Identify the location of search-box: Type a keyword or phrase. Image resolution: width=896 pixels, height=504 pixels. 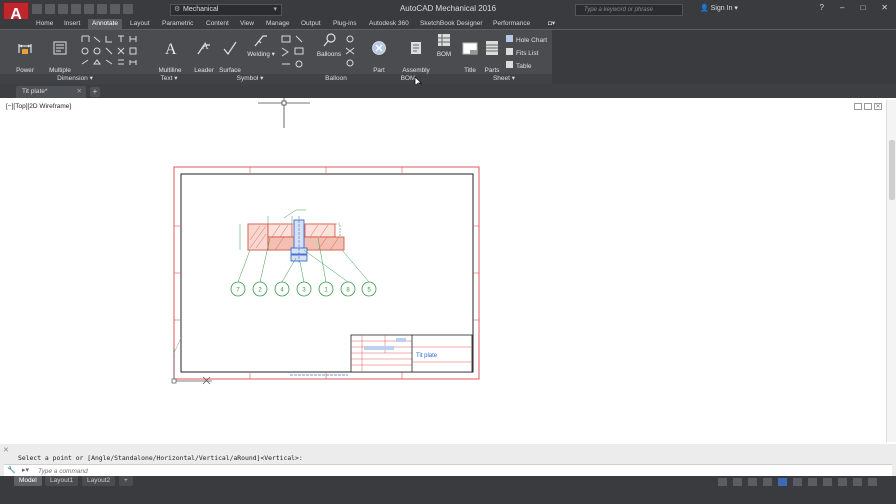
(629, 10).